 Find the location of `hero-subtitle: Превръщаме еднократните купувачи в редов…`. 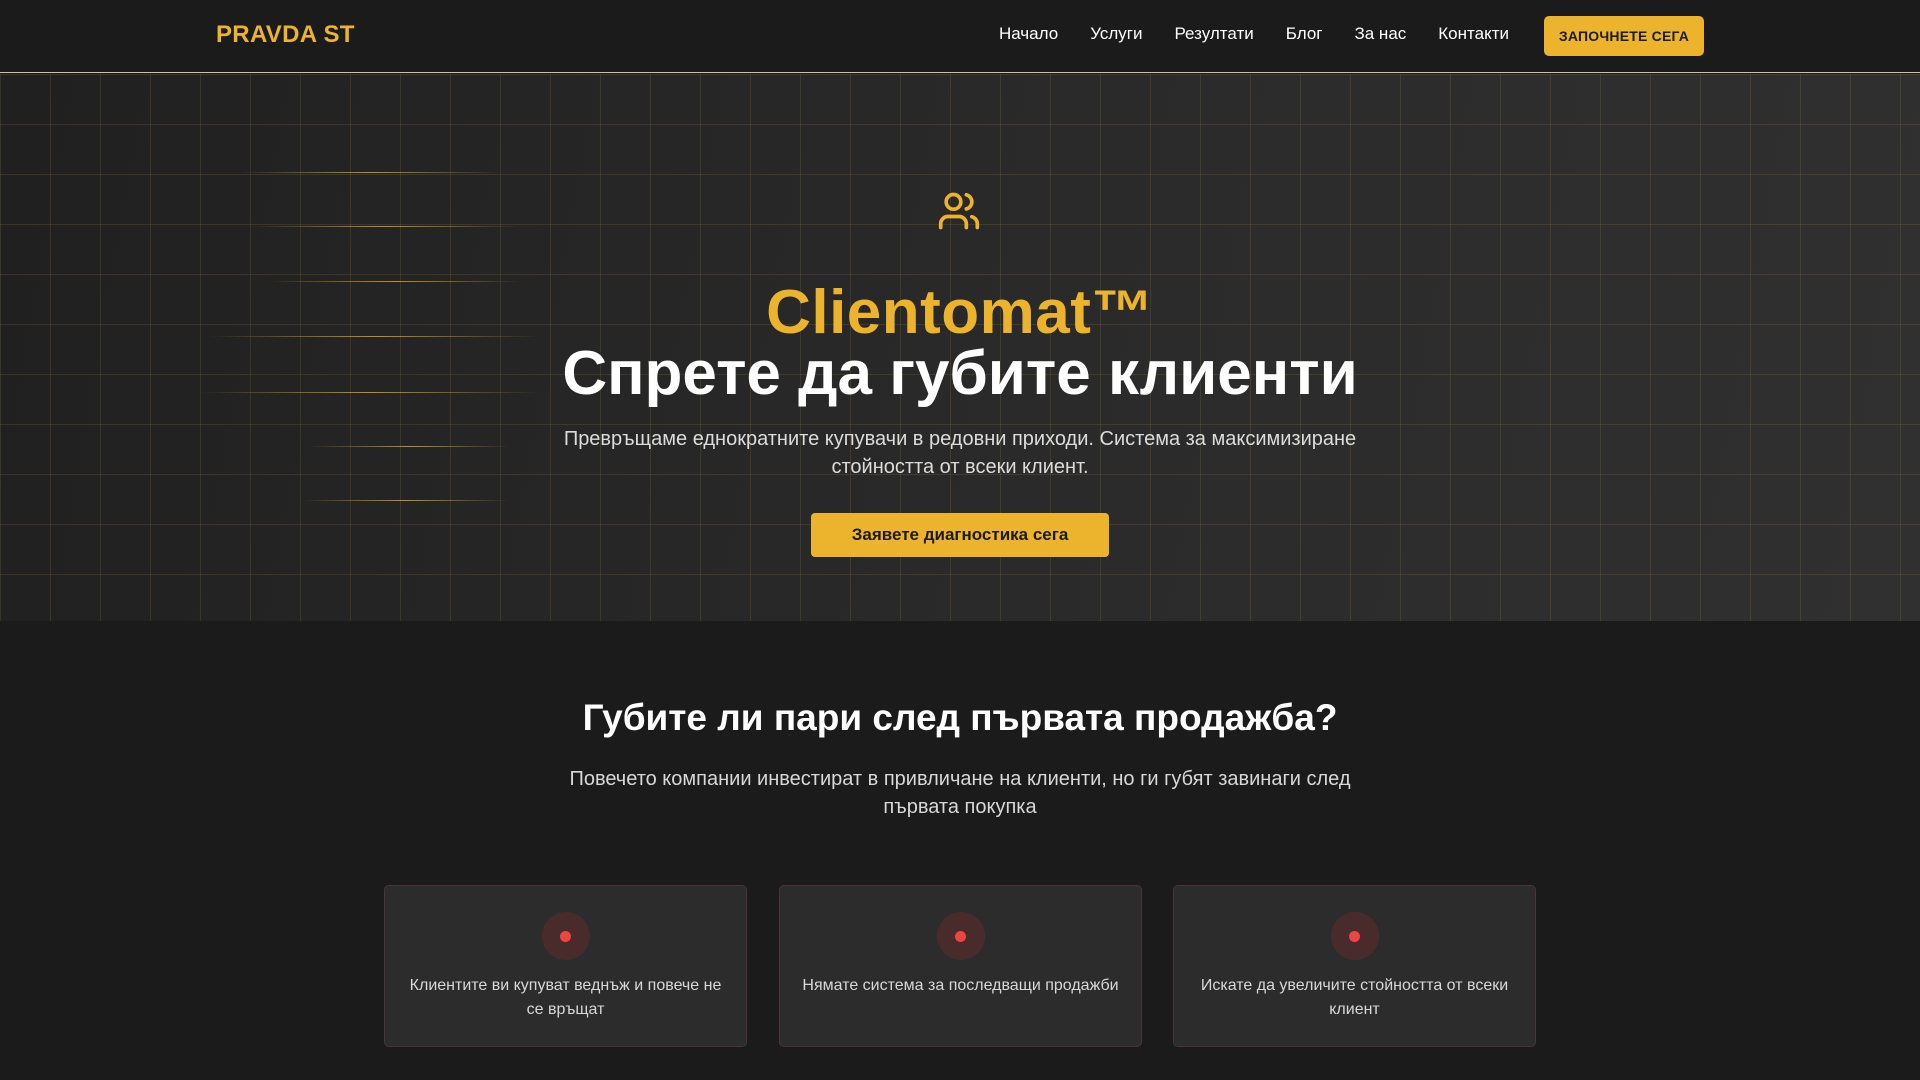

hero-subtitle: Превръщаме еднократните купувачи в редов… is located at coordinates (960, 453).